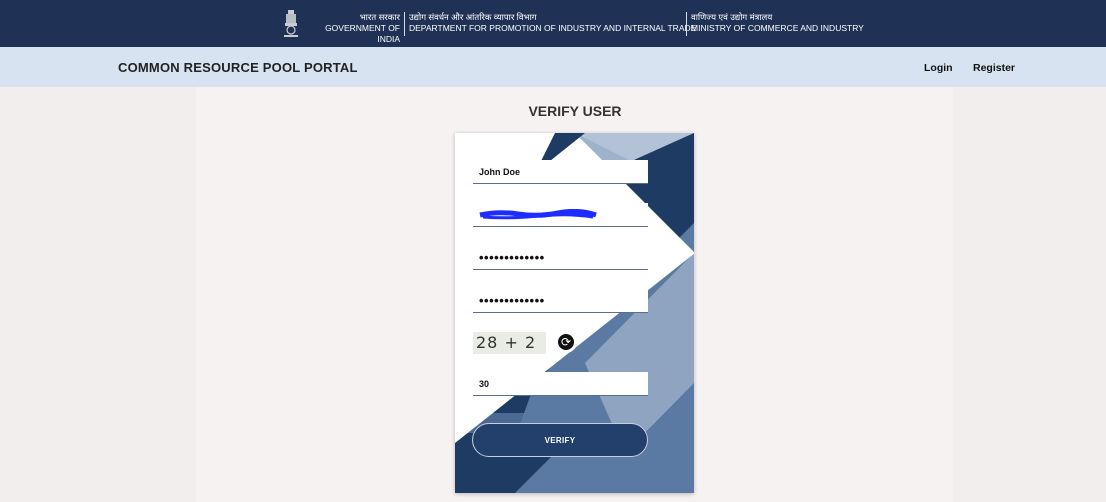 The image size is (1106, 502). I want to click on login-link: Login, so click(938, 68).